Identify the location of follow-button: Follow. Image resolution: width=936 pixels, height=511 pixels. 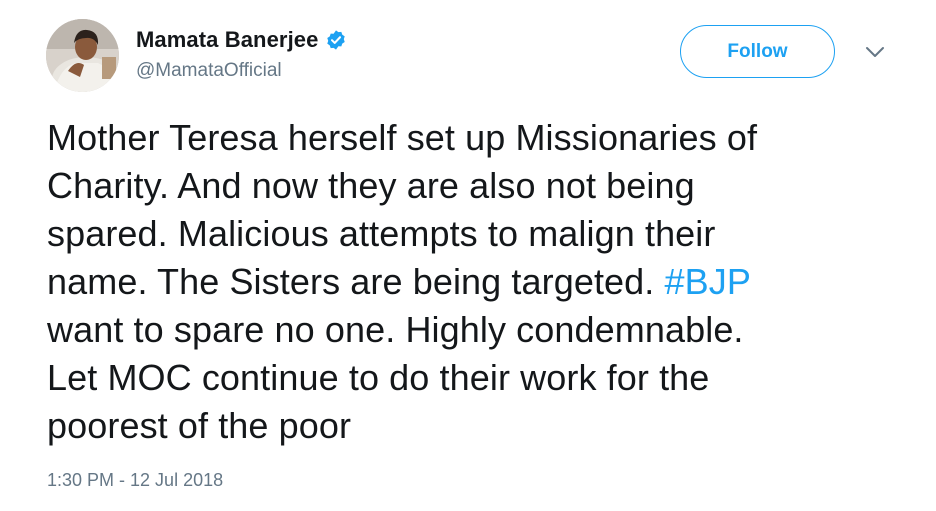
(757, 51).